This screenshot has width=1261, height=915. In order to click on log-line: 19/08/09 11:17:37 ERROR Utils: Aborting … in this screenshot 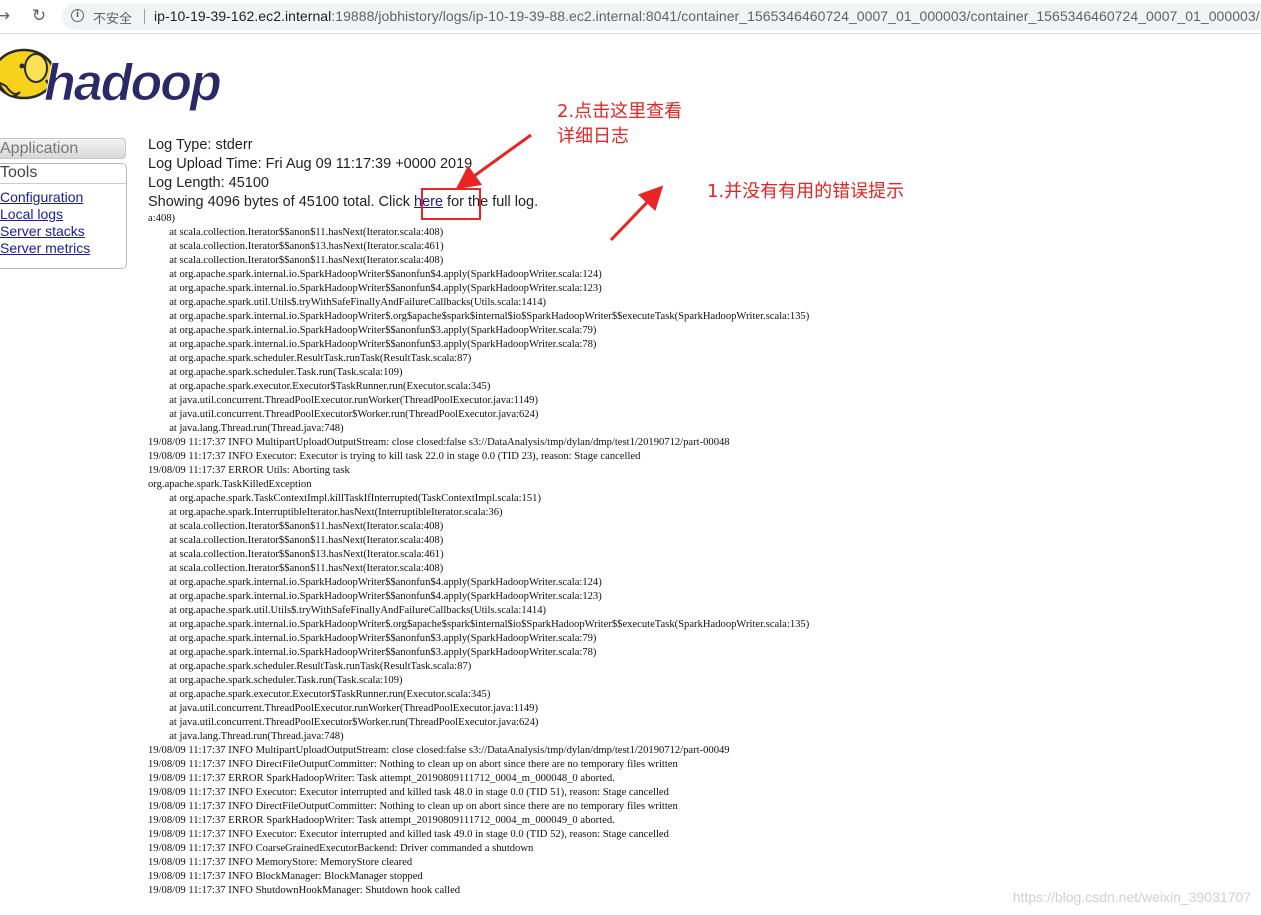, I will do `click(249, 470)`.